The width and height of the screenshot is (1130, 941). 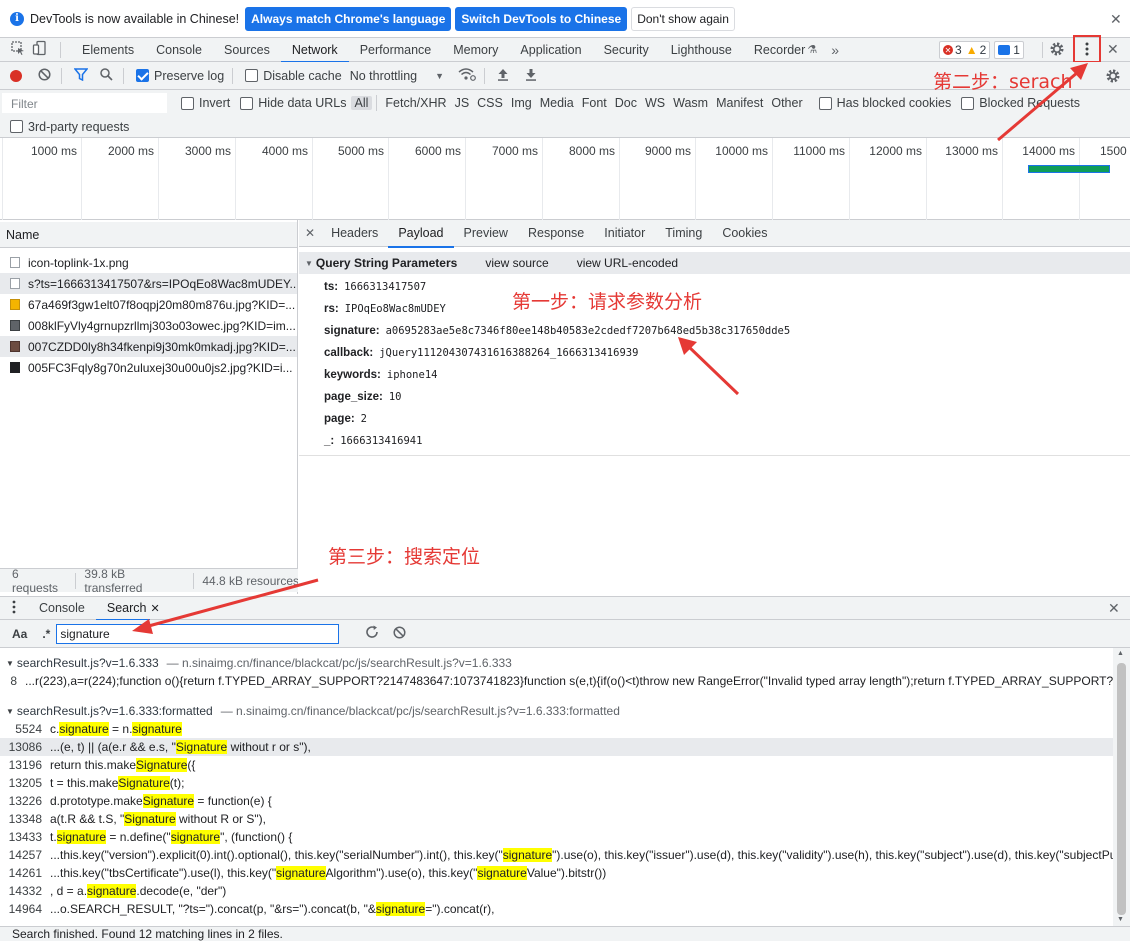 What do you see at coordinates (965, 50) in the screenshot?
I see `issues-badge: ✕ 3 ▲ 2` at bounding box center [965, 50].